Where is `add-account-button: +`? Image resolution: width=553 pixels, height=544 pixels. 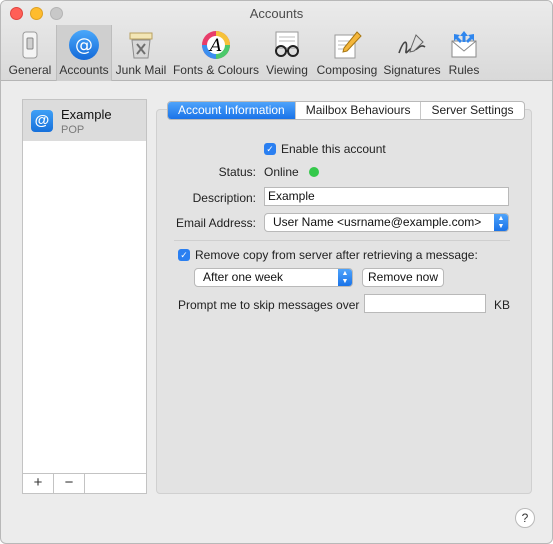
add-account-button: + is located at coordinates (38, 483).